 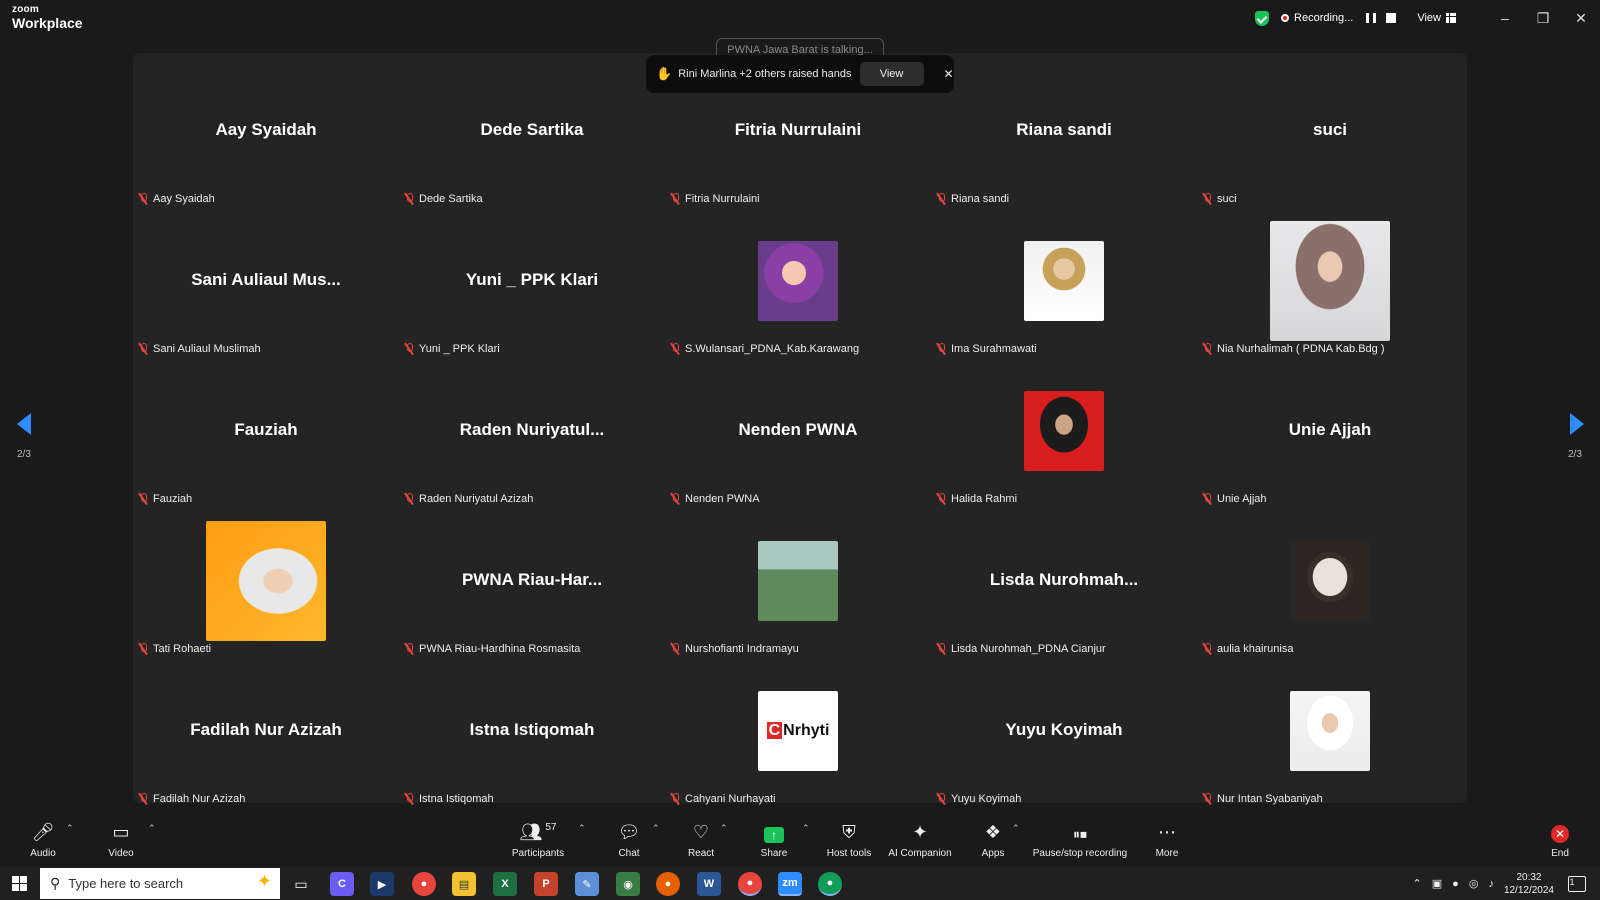 I want to click on pause-stop-label: Pause/stop recording, so click(x=1080, y=853).